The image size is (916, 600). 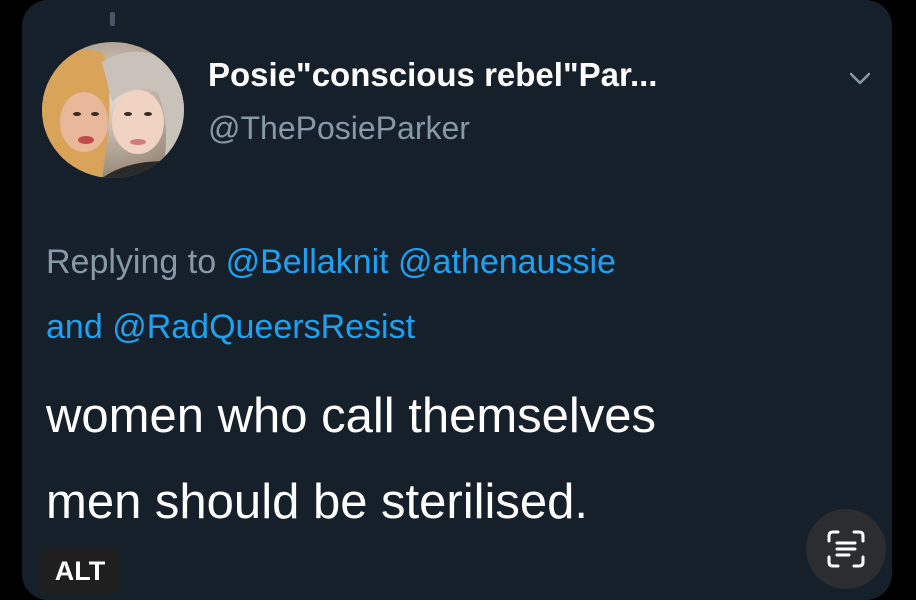 I want to click on replying-to-line-continued: and @RadQueersResist, so click(x=230, y=327).